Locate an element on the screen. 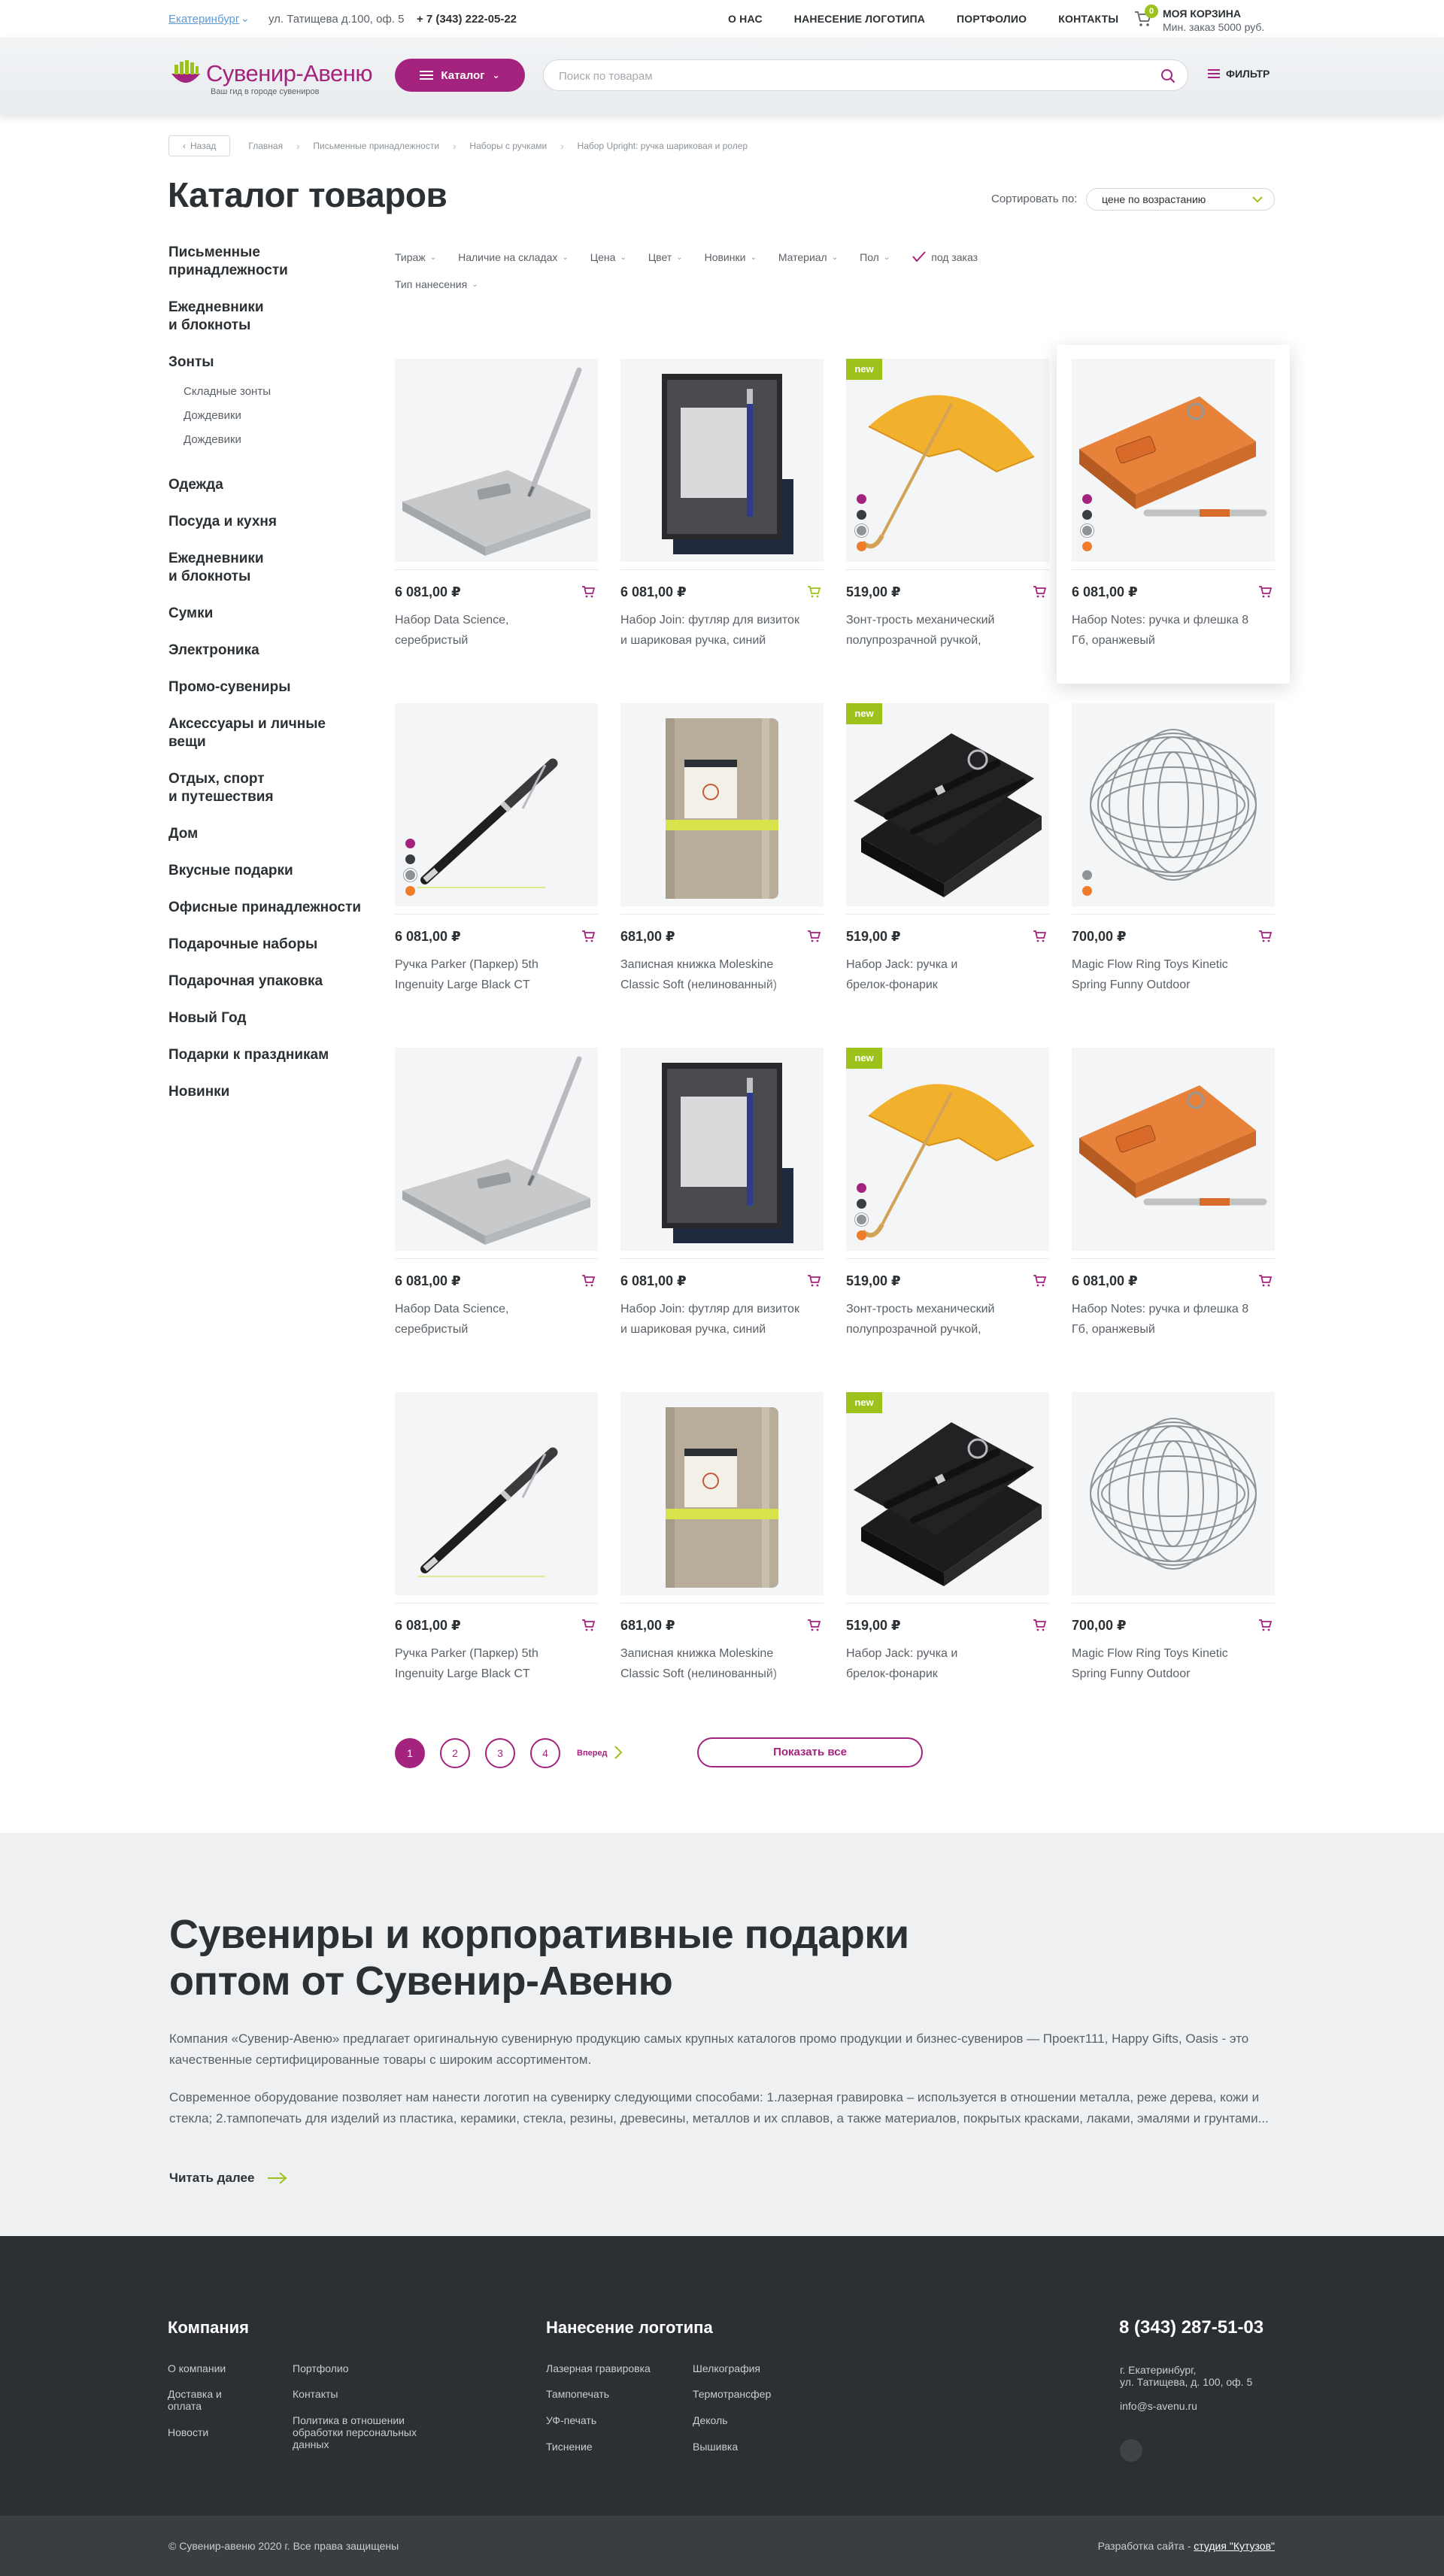 Image resolution: width=1444 pixels, height=2576 pixels. filter-dropdown: Тираж ⌄ is located at coordinates (415, 257).